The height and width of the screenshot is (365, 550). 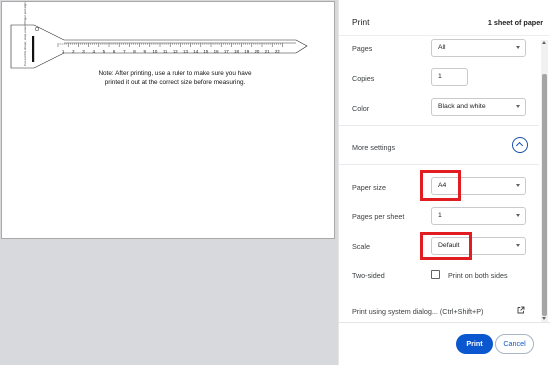 I want to click on sheet-count: 1 sheet of paper, so click(x=515, y=22).